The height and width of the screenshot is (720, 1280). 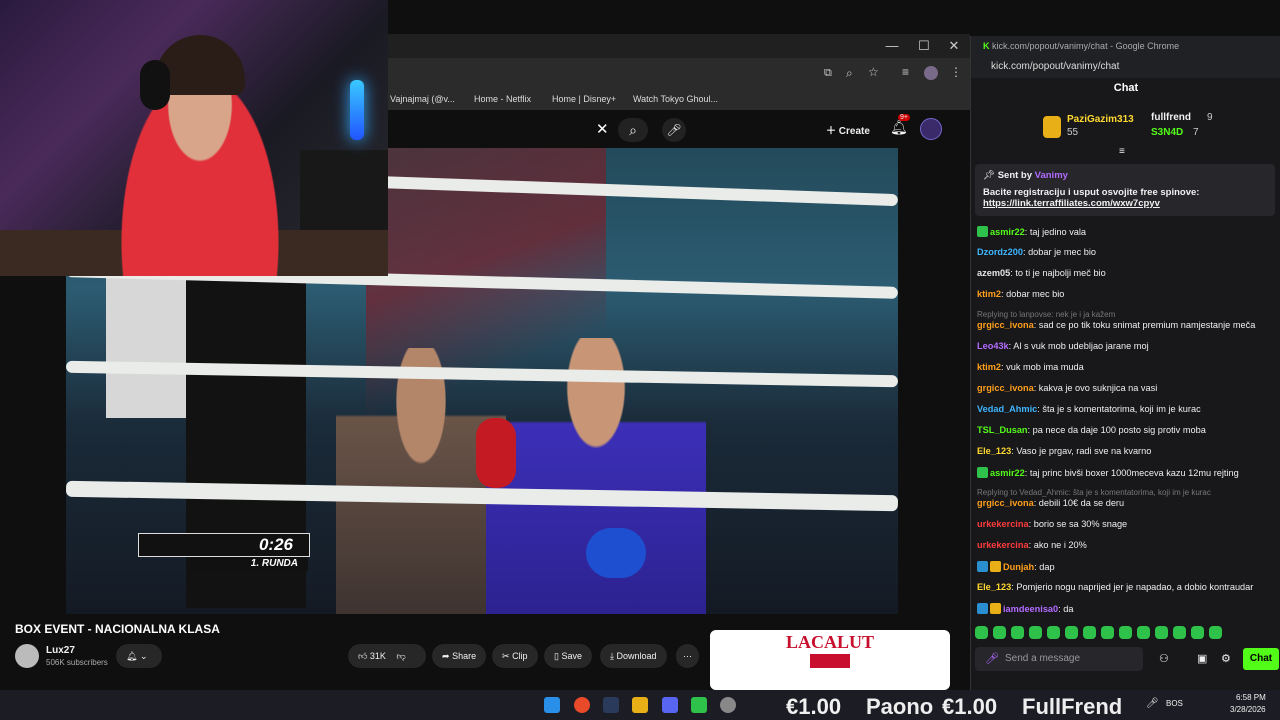 What do you see at coordinates (139, 656) in the screenshot?
I see `subscribe-bell-button: 🔔︎ ⌄` at bounding box center [139, 656].